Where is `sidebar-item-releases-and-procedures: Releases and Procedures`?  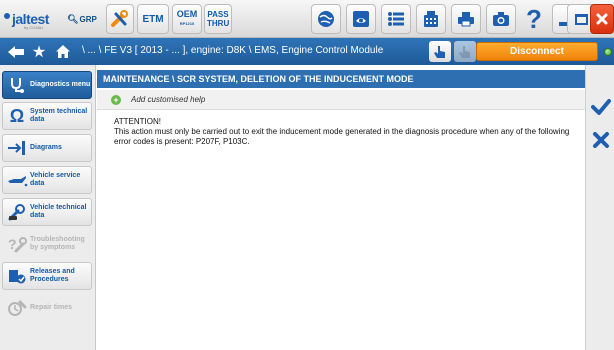
sidebar-item-releases-and-procedures: Releases and Procedures is located at coordinates (47, 276).